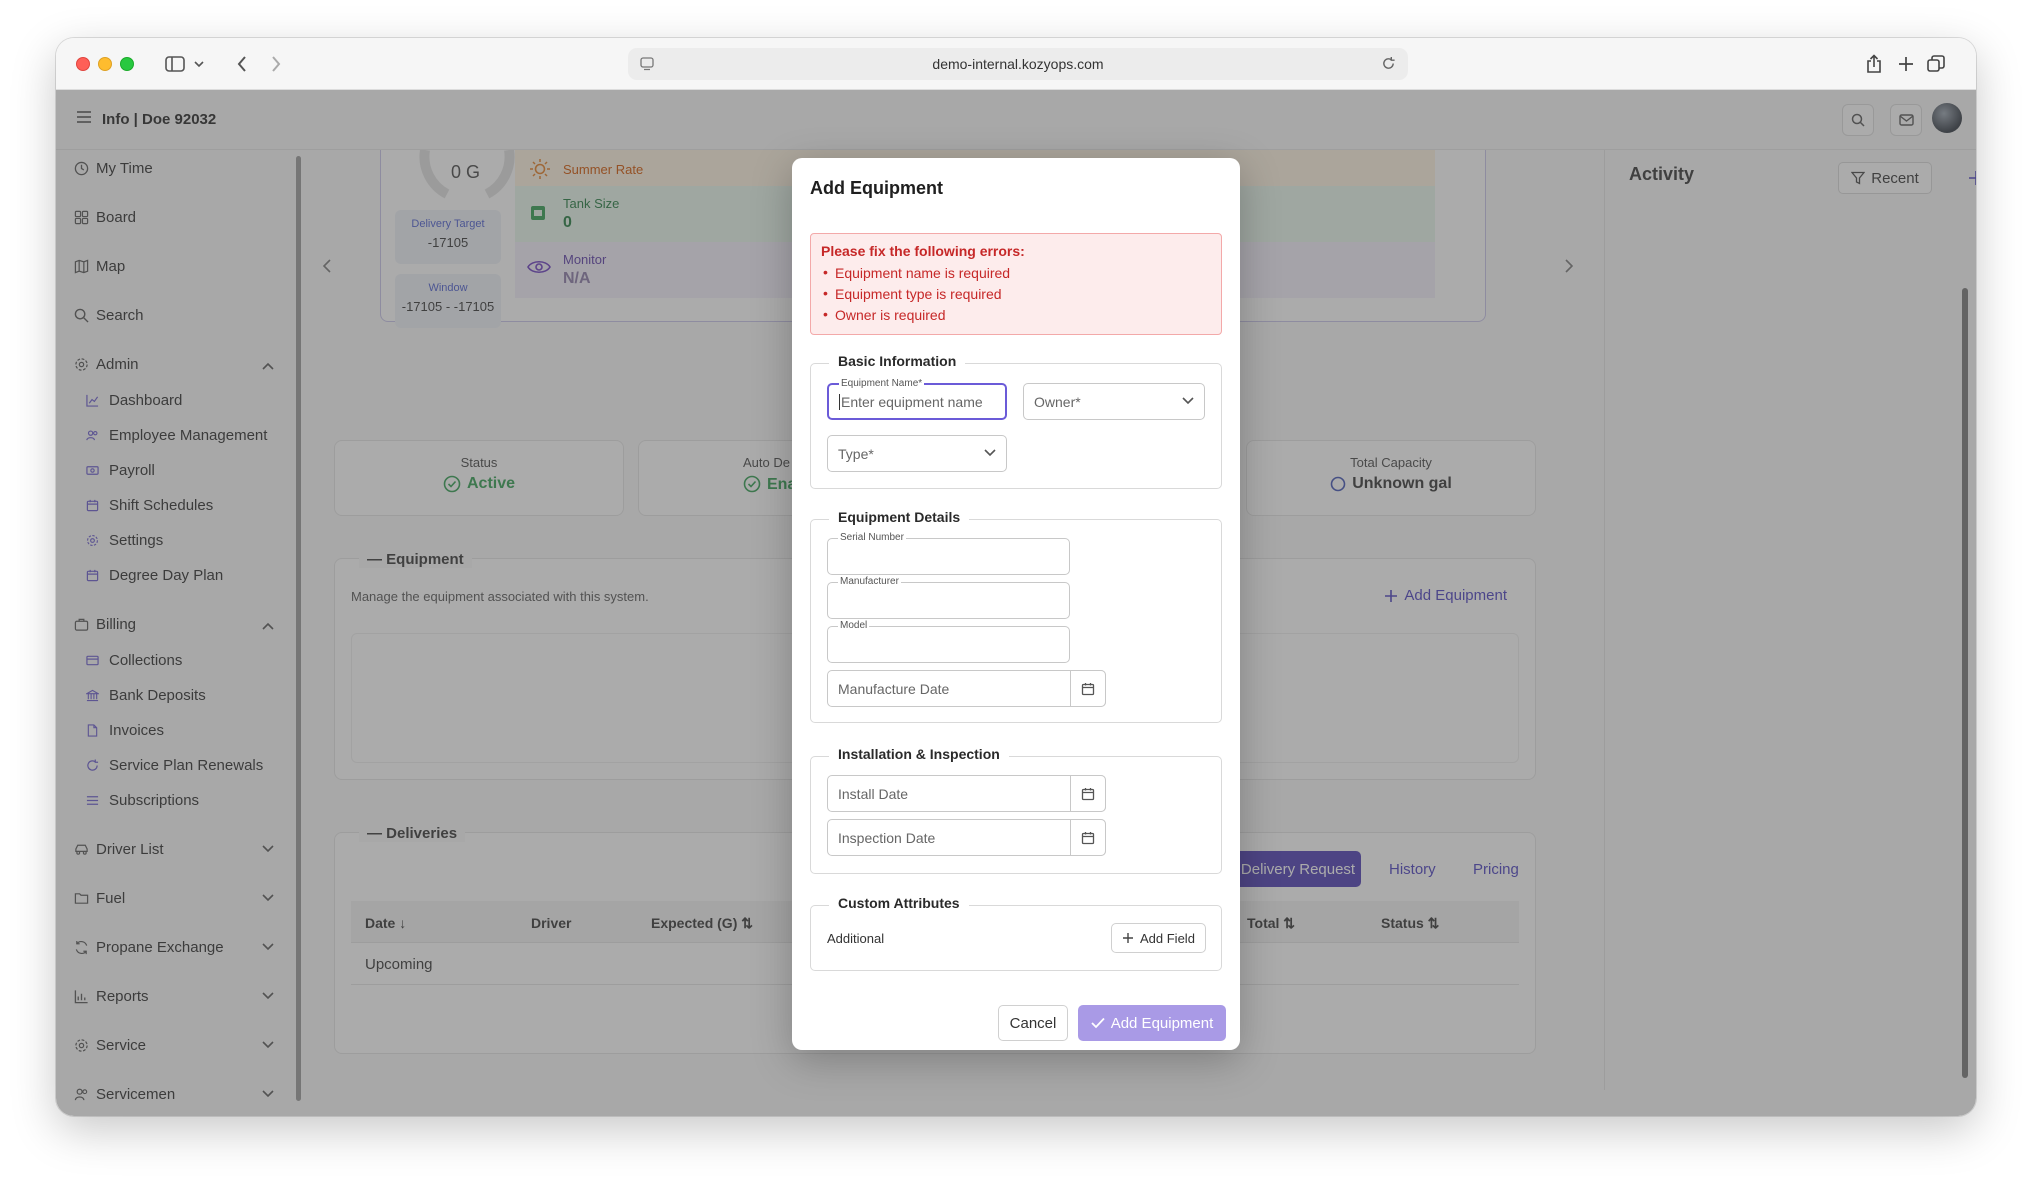 Image resolution: width=2032 pixels, height=1191 pixels. What do you see at coordinates (1016, 314) in the screenshot?
I see `error-item: Owner is required` at bounding box center [1016, 314].